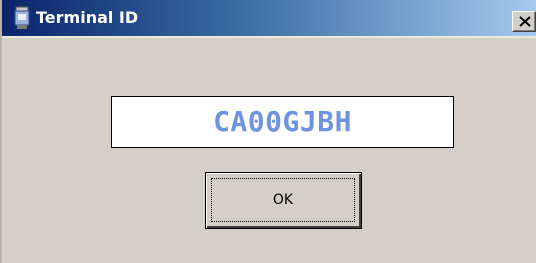  I want to click on close-icon, so click(525, 21).